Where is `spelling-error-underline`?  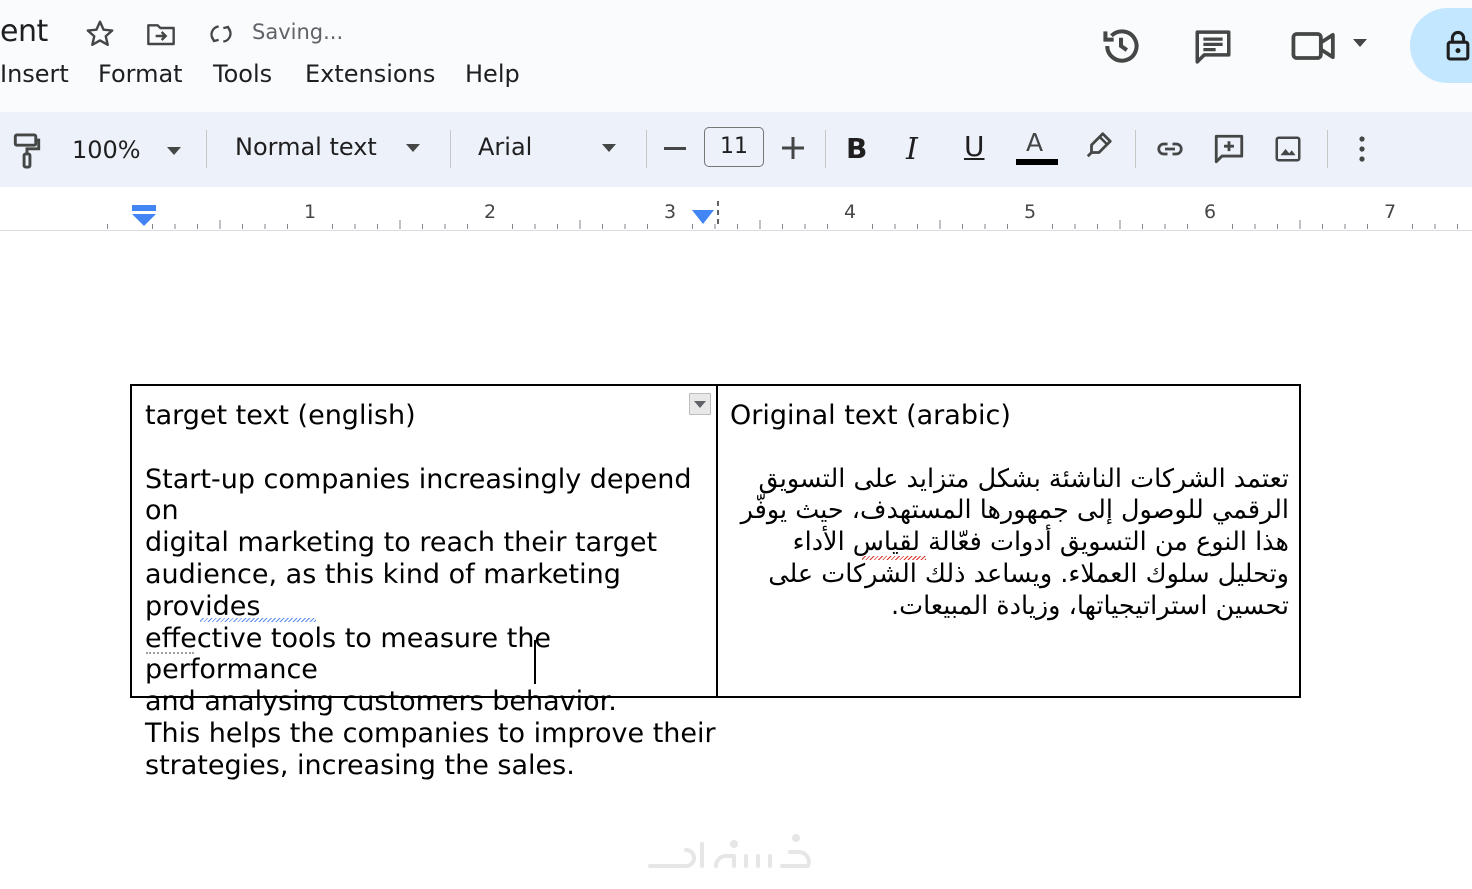
spelling-error-underline is located at coordinates (894, 558).